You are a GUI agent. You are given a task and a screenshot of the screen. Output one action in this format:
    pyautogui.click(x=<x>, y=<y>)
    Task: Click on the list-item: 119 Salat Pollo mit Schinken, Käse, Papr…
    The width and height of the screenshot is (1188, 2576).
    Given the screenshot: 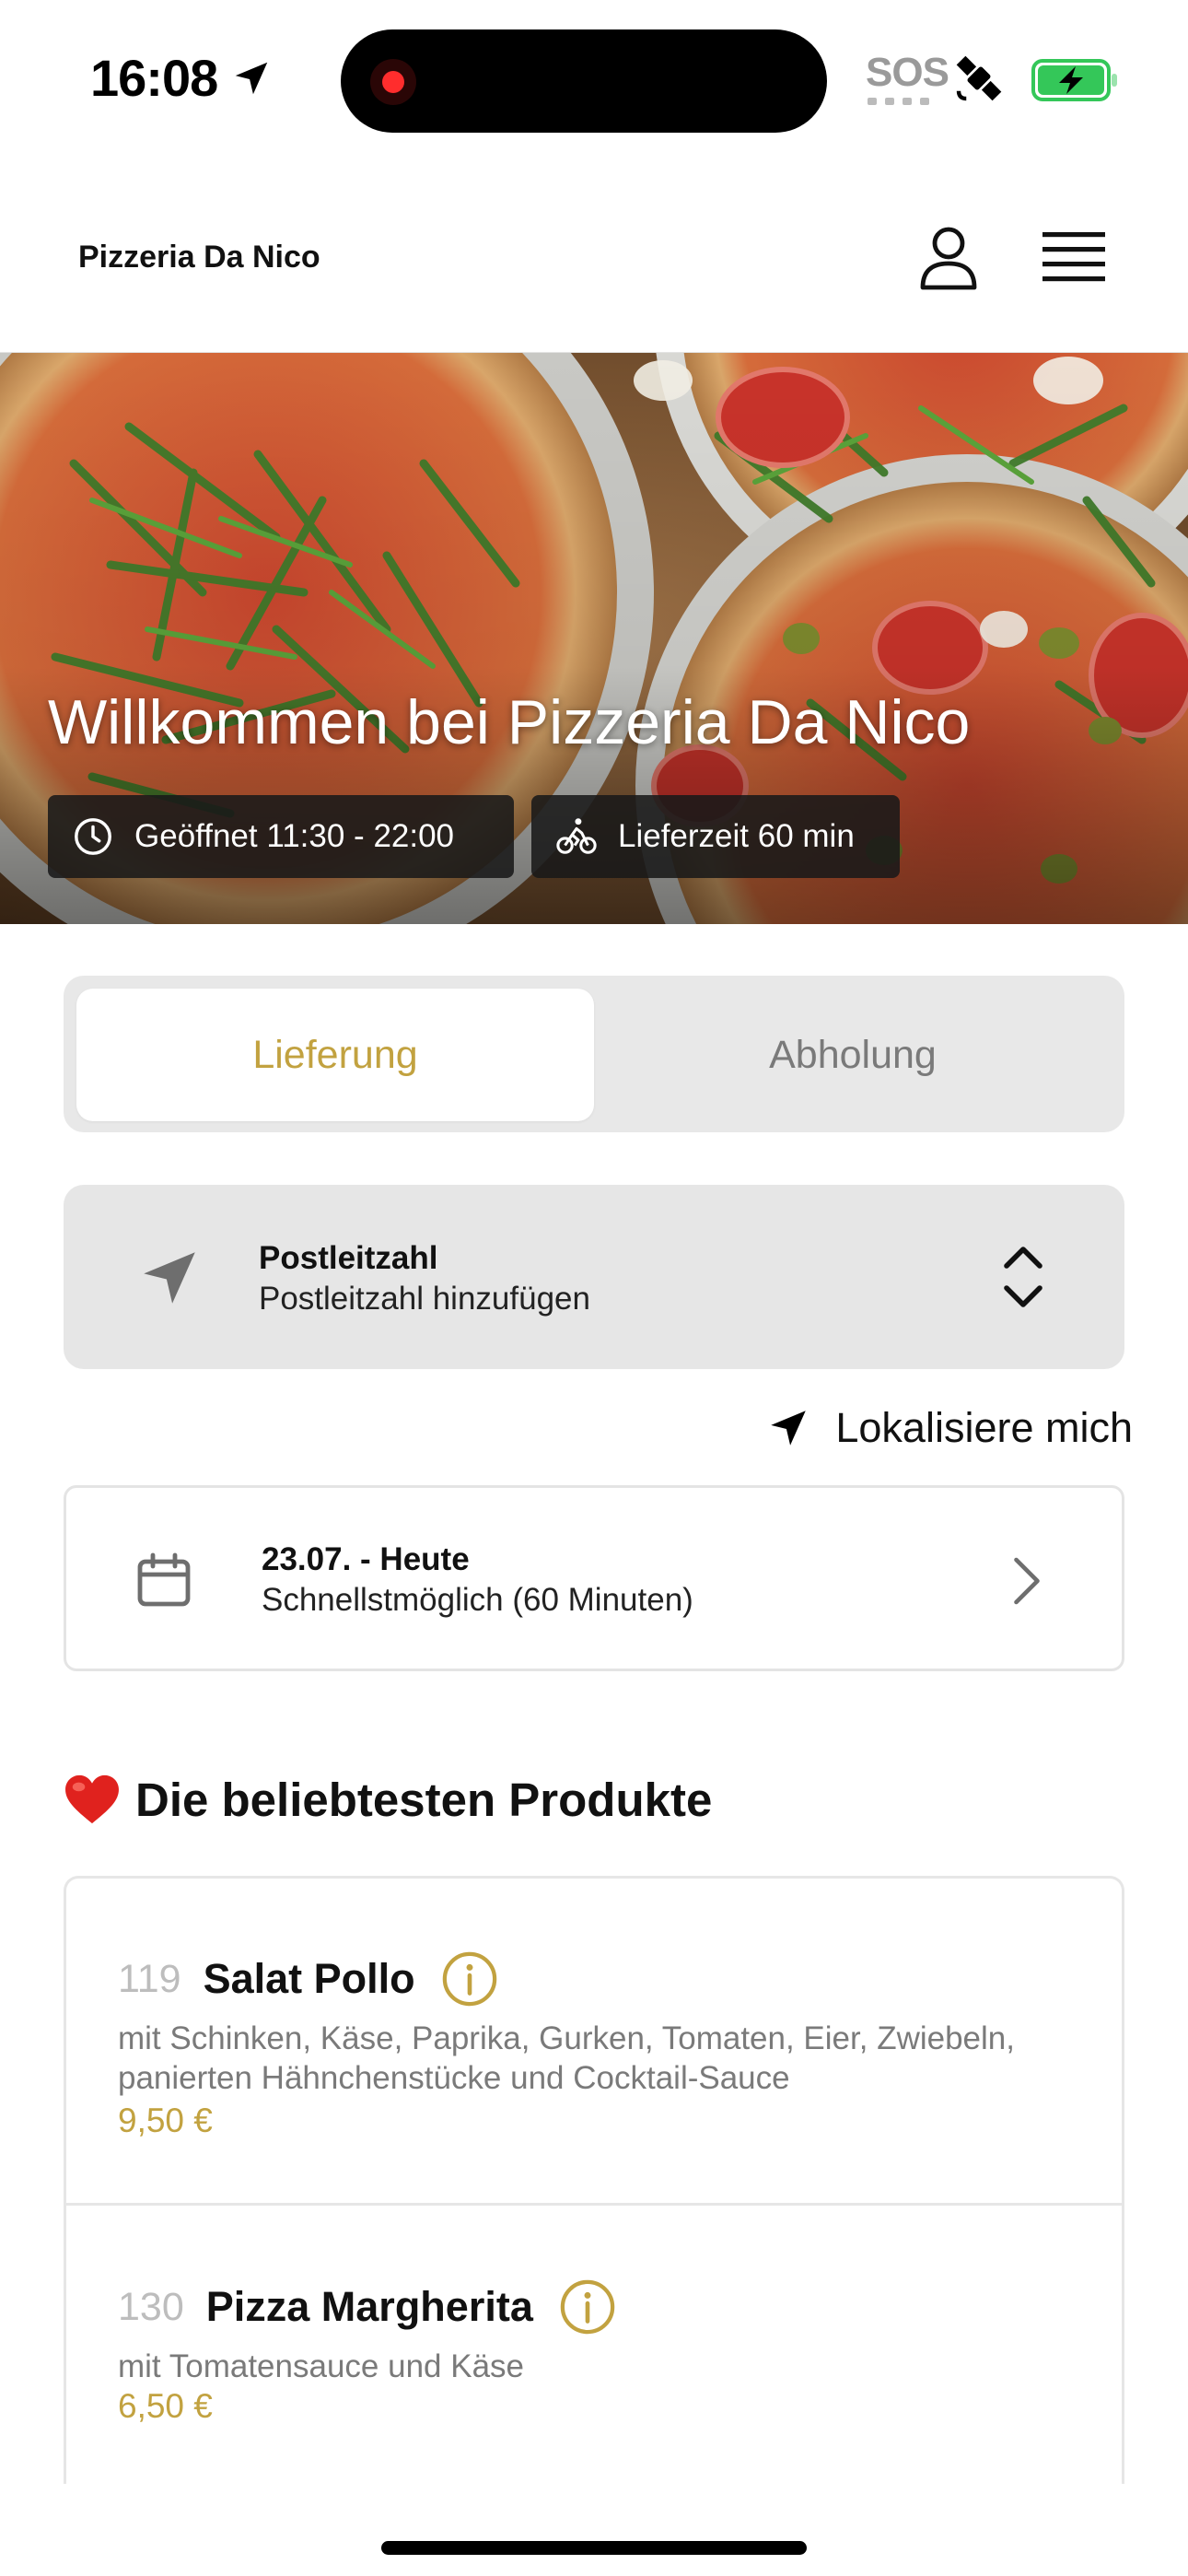 What is the action you would take?
    pyautogui.click(x=594, y=2043)
    